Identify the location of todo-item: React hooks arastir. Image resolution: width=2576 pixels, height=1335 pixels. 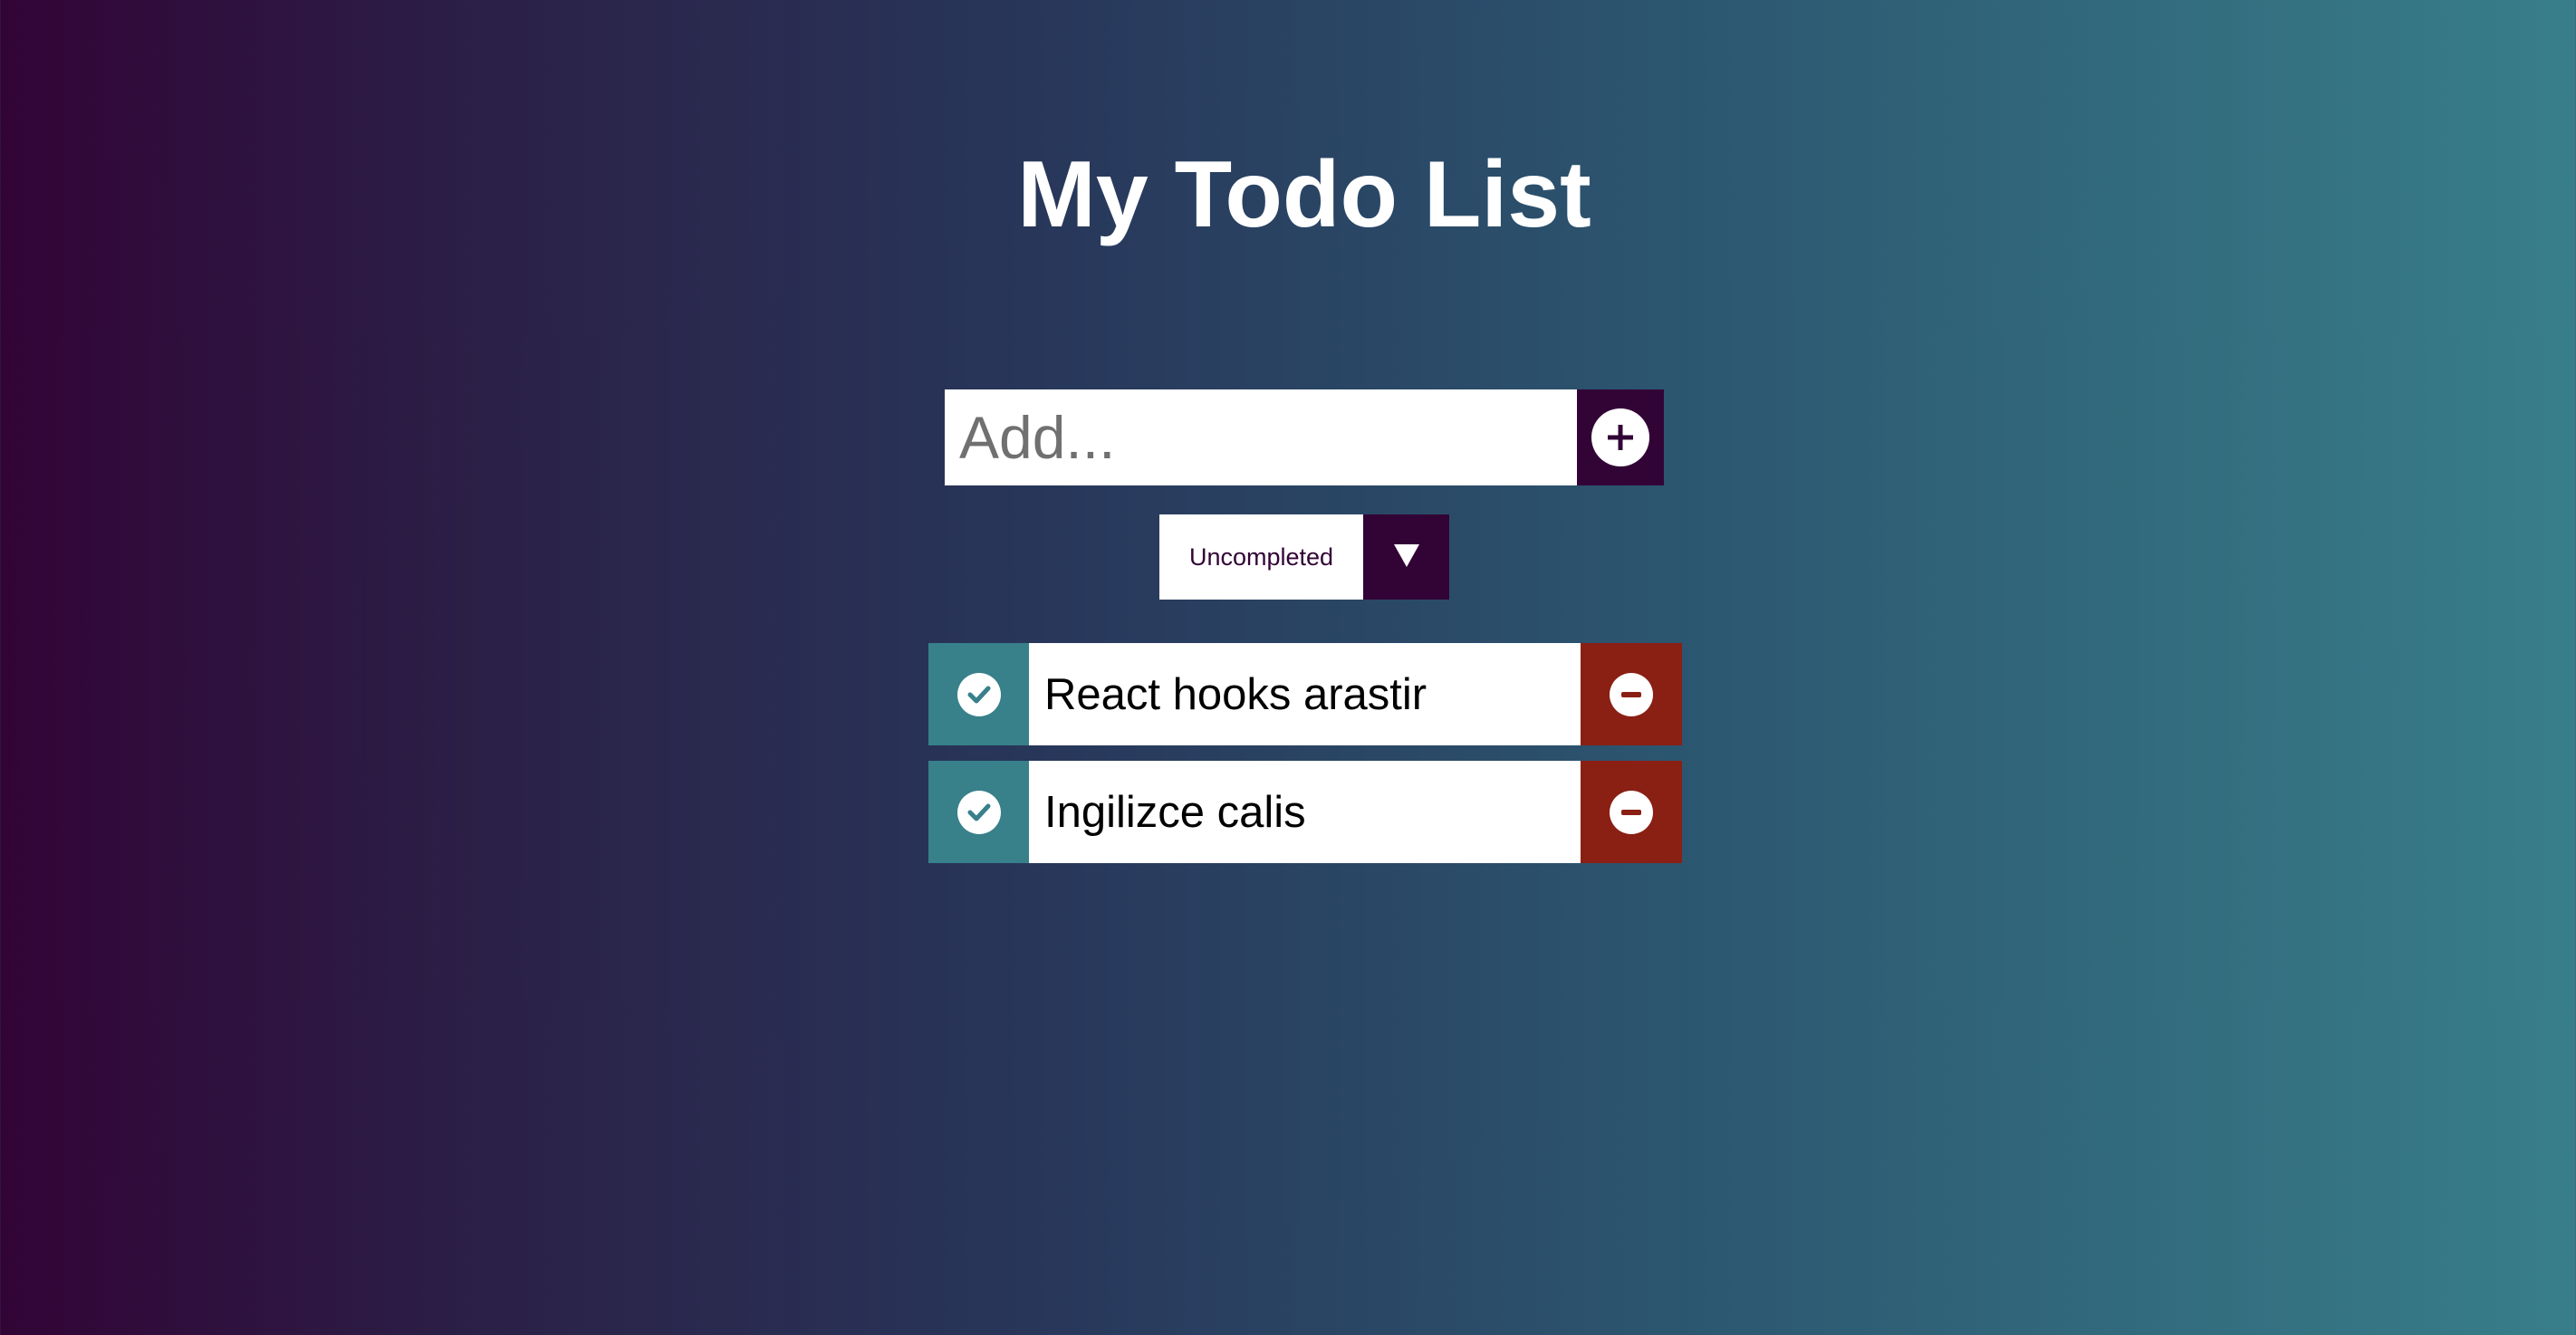
(1305, 694).